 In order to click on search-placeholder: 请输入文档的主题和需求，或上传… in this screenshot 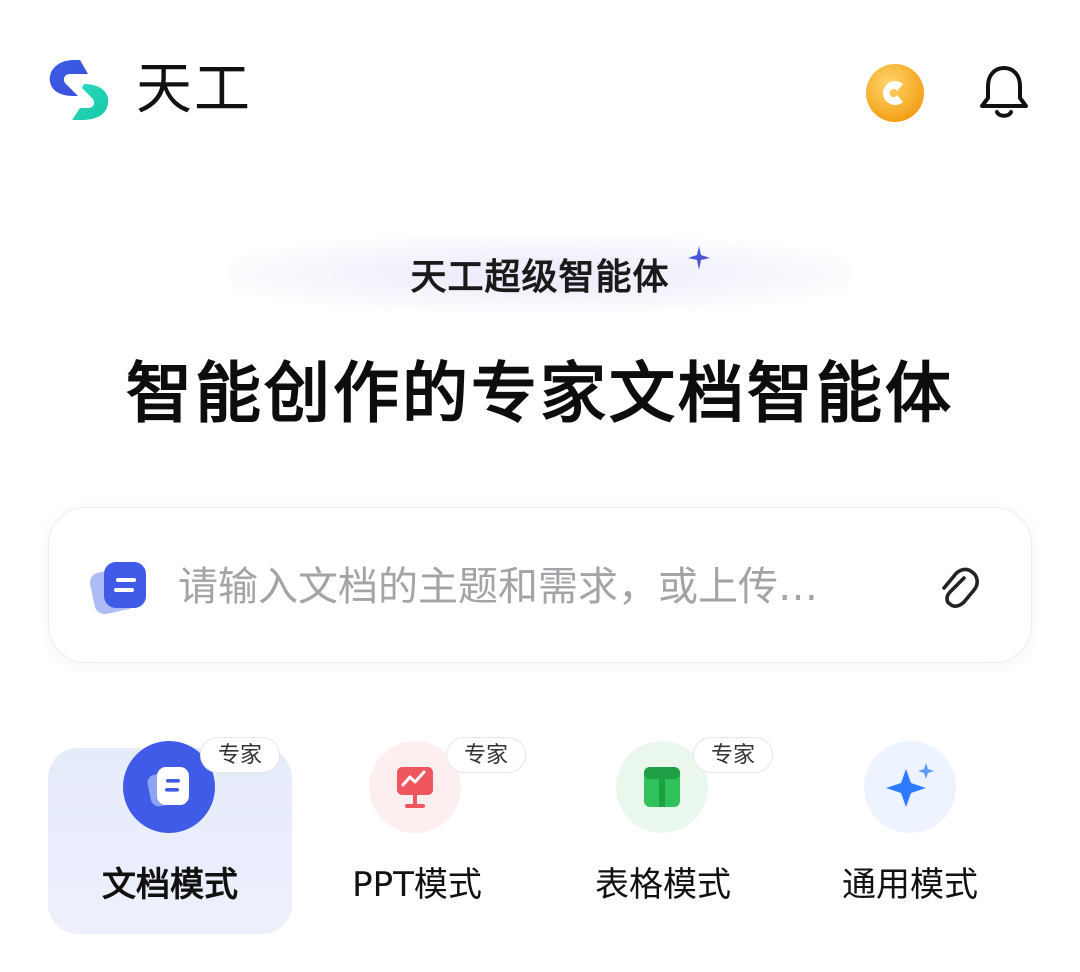, I will do `click(498, 587)`.